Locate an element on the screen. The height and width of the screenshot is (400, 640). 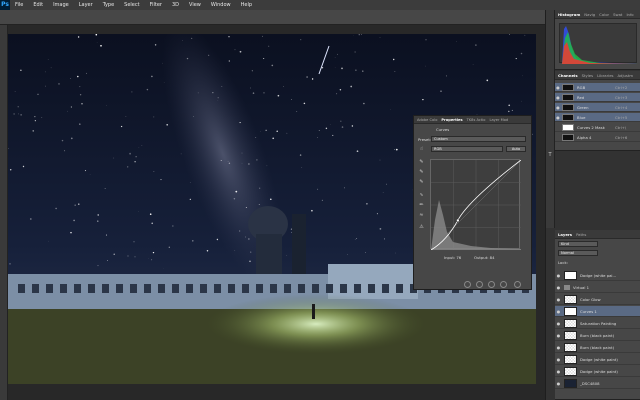
tk-panel-icon: T is located at coordinates (550, 155).